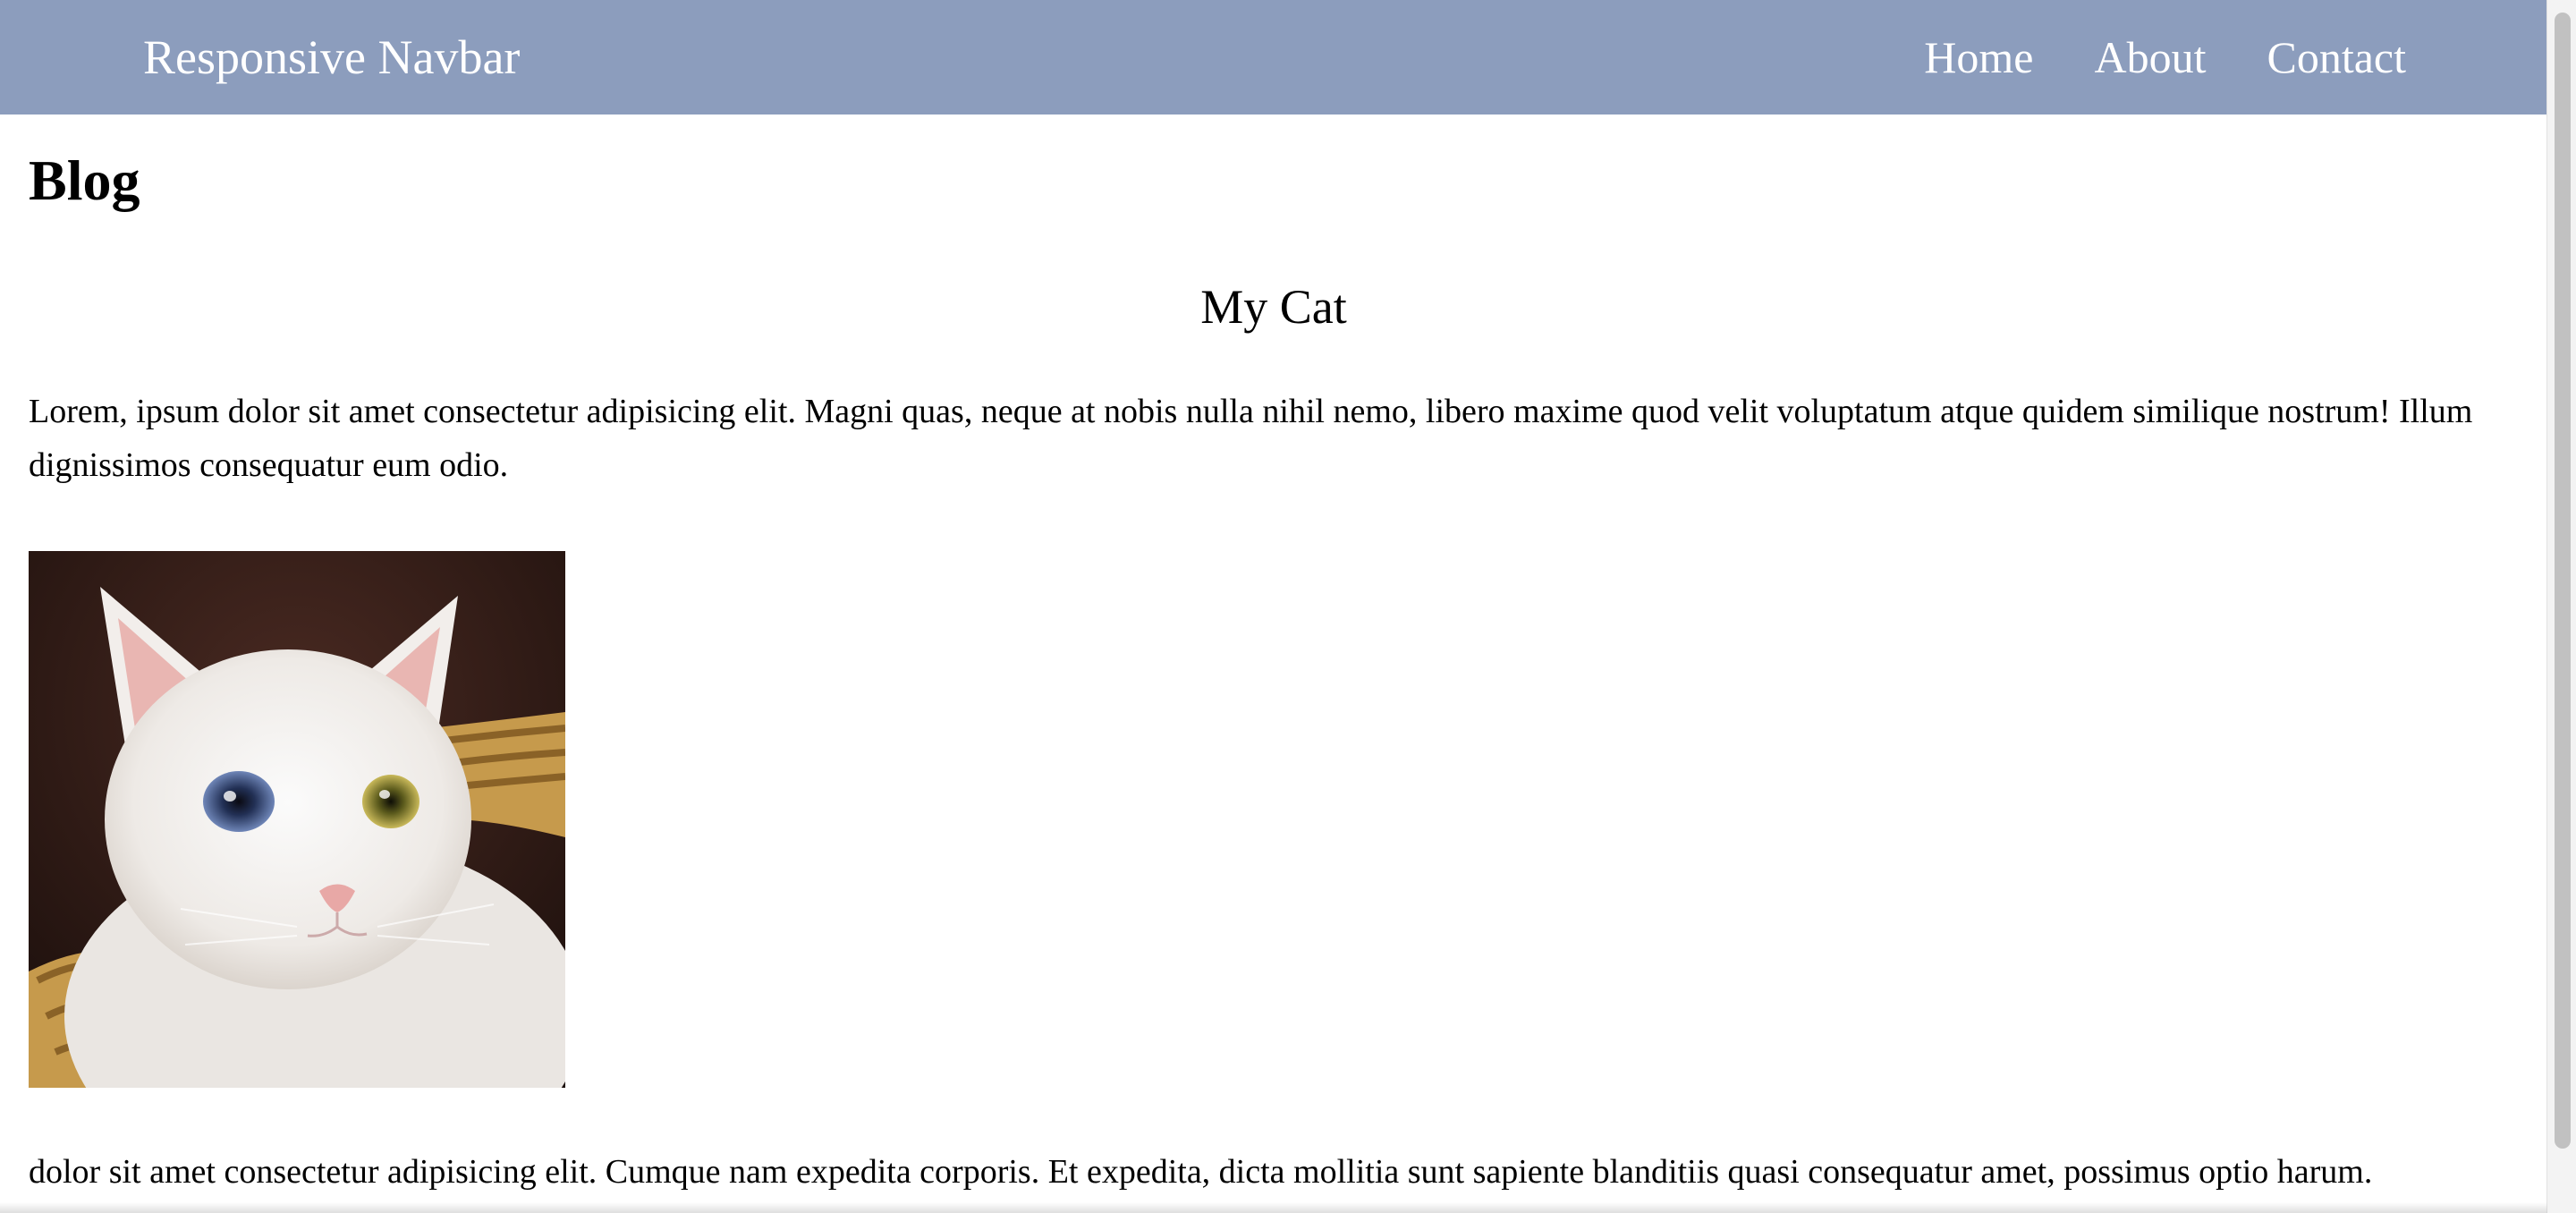 Image resolution: width=2576 pixels, height=1213 pixels. Describe the element at coordinates (1273, 57) in the screenshot. I see `navbar: Responsive Navbar Home About Contact` at that location.